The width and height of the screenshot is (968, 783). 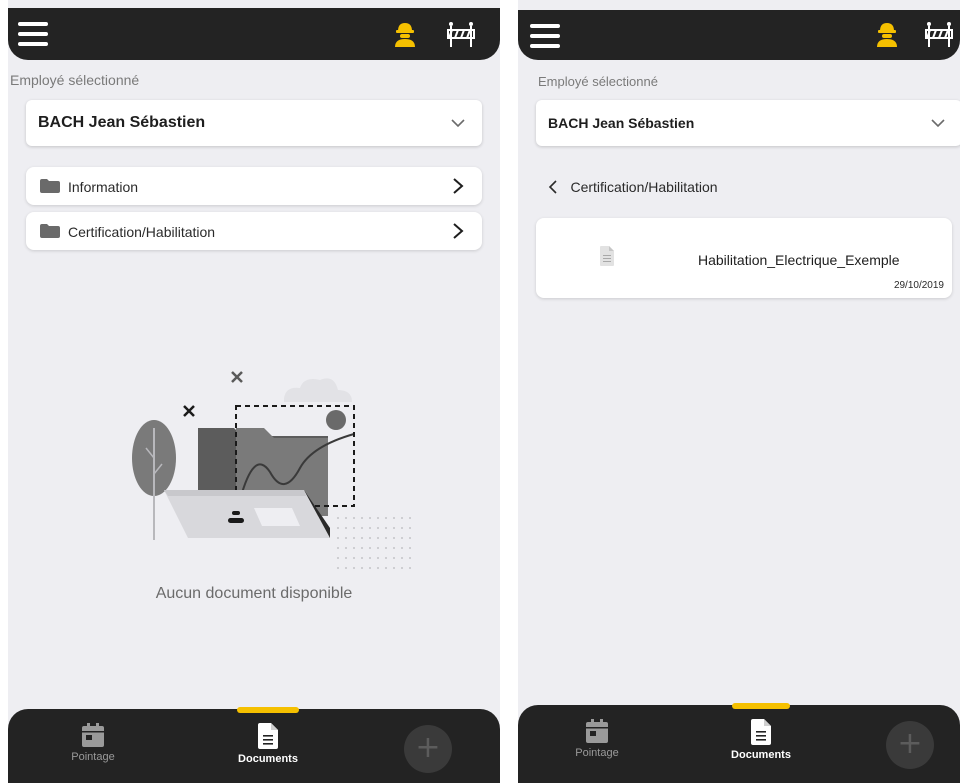 What do you see at coordinates (254, 593) in the screenshot?
I see `empty-state-message: Aucun document disponible` at bounding box center [254, 593].